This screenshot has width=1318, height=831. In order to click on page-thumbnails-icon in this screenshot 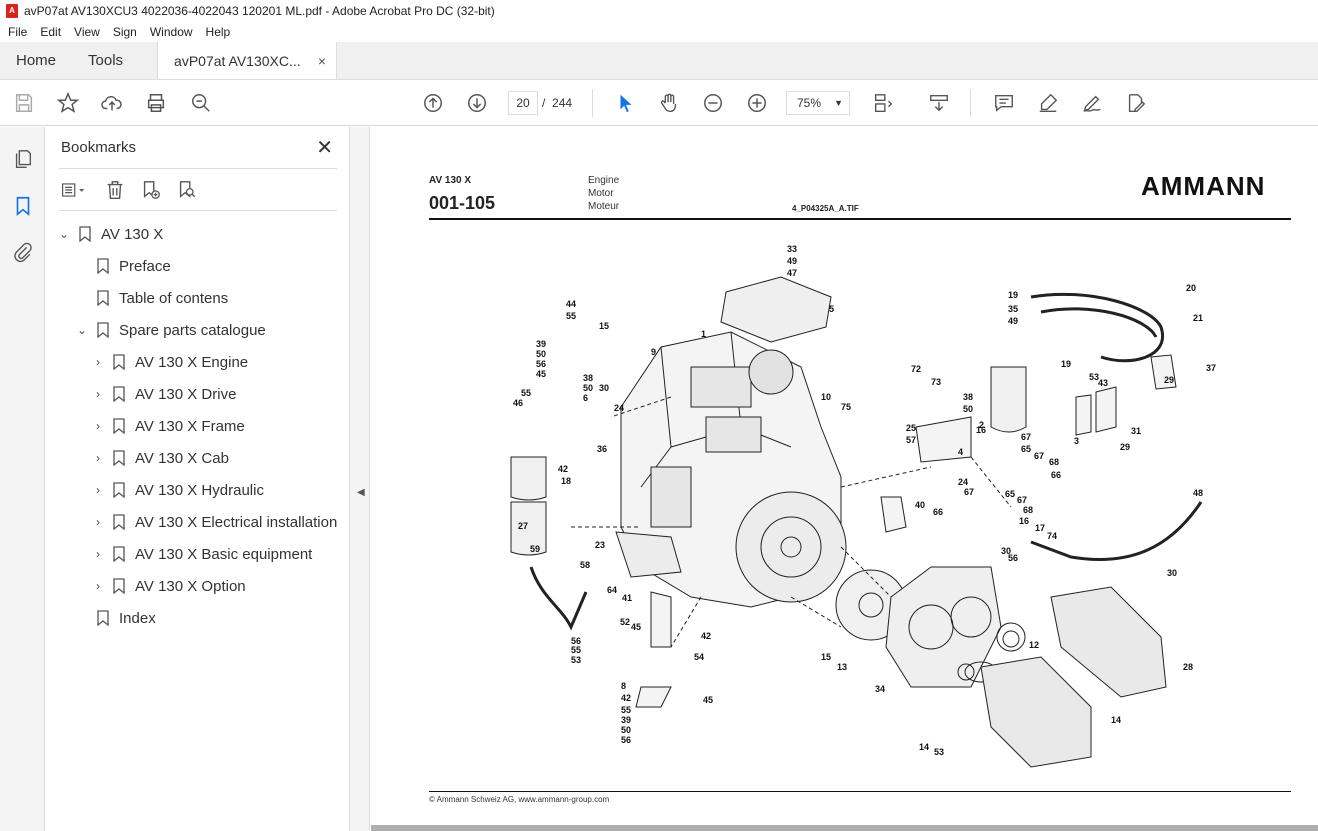, I will do `click(23, 159)`.